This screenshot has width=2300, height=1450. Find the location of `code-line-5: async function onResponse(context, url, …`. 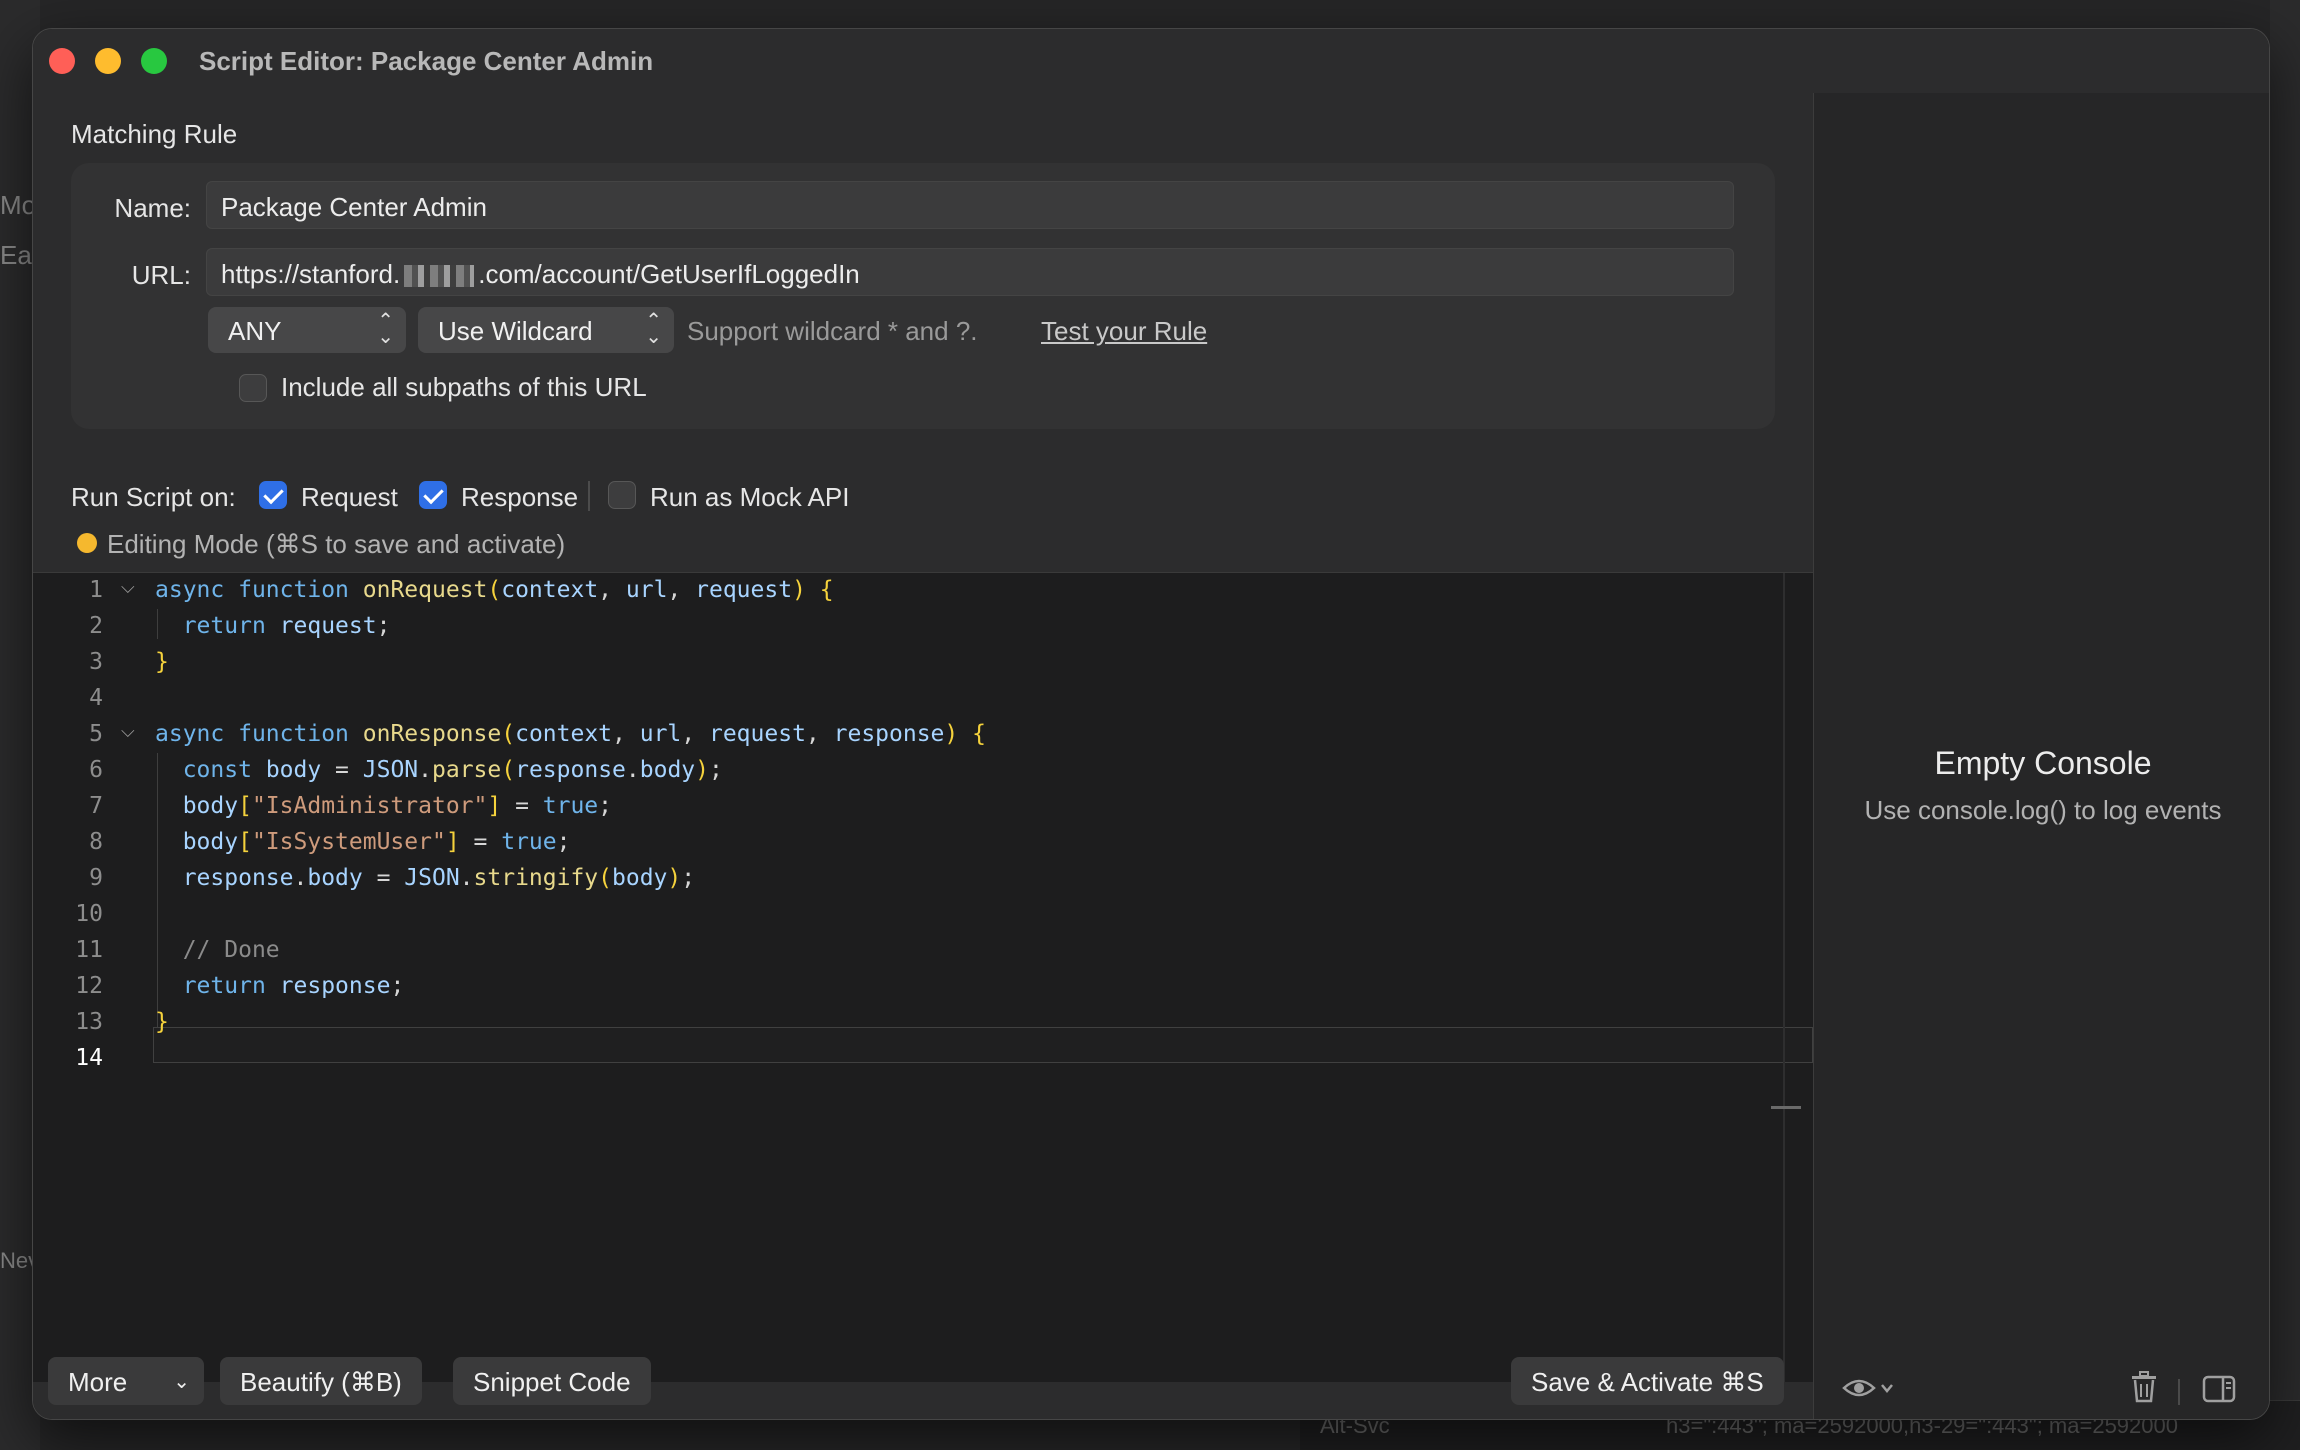

code-line-5: async function onResponse(context, url, … is located at coordinates (570, 734).